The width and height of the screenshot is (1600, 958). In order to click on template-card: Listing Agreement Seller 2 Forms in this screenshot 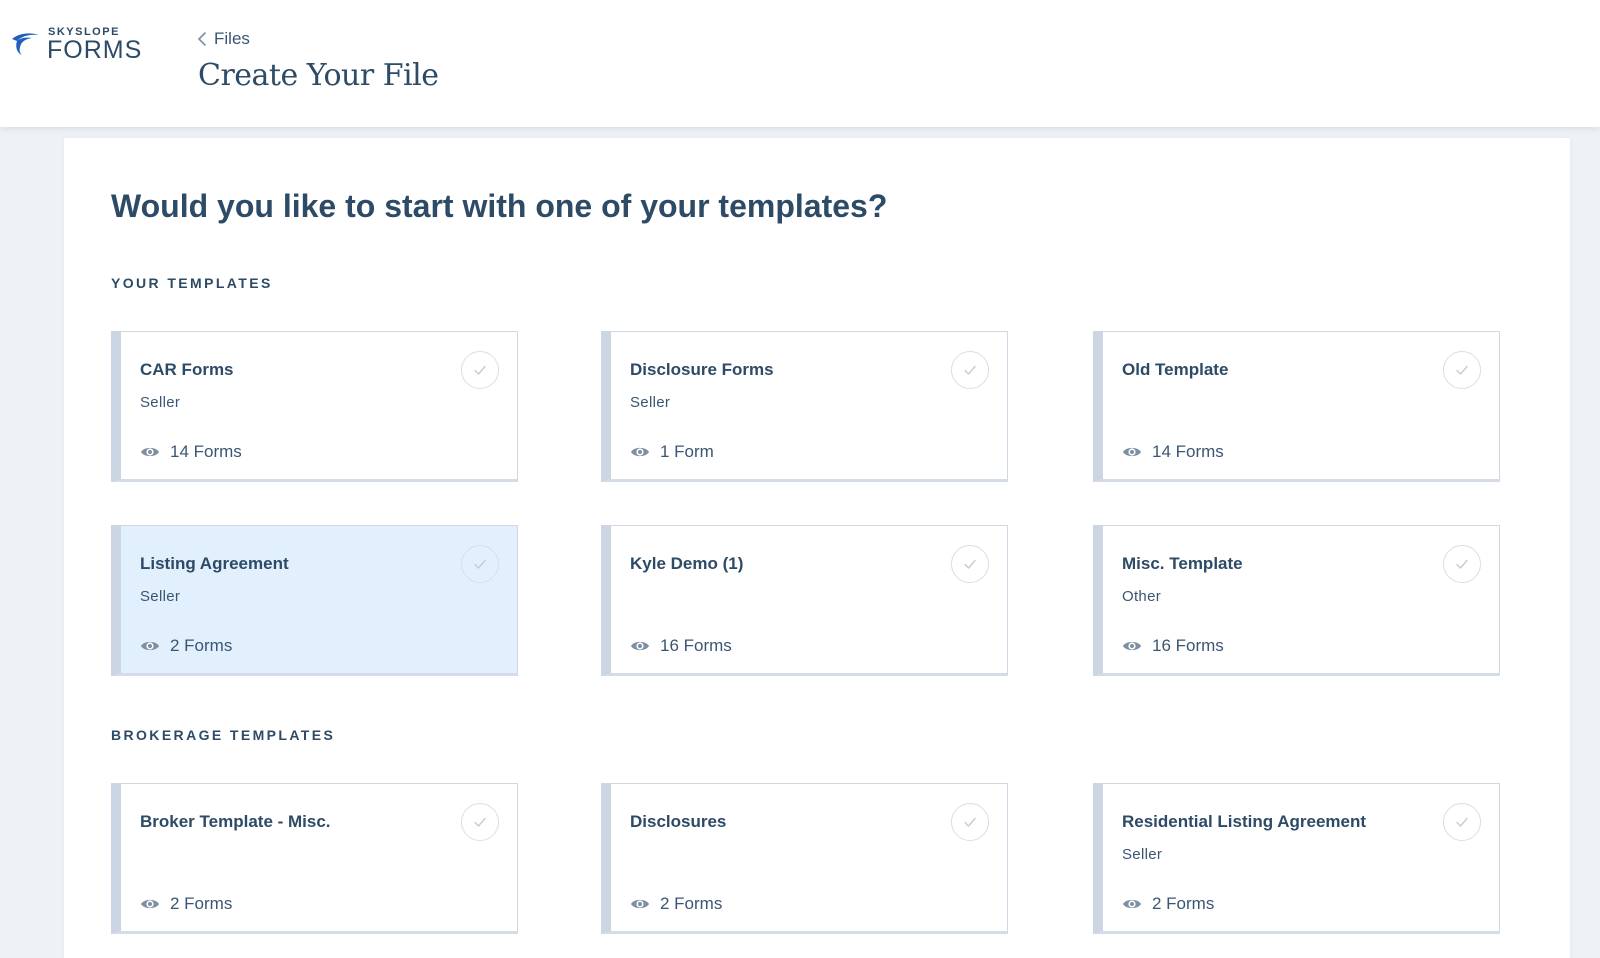, I will do `click(314, 600)`.